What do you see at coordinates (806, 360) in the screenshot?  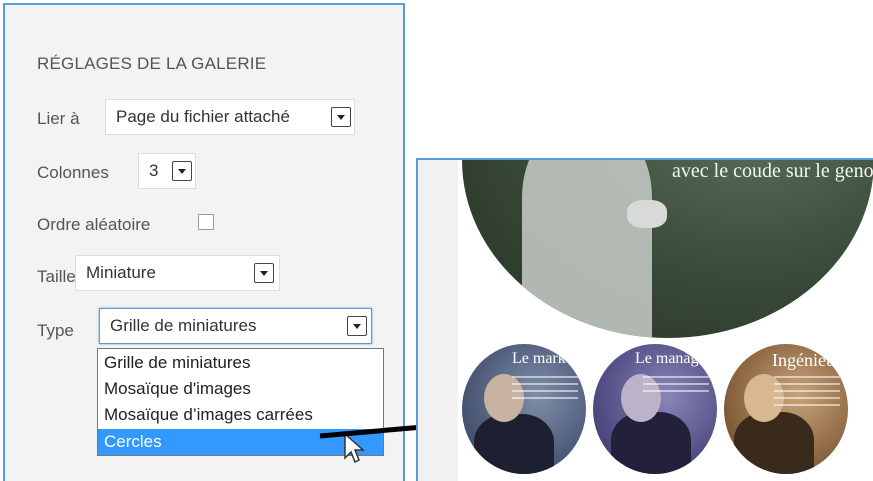 I see `circle-title: Ingénieur` at bounding box center [806, 360].